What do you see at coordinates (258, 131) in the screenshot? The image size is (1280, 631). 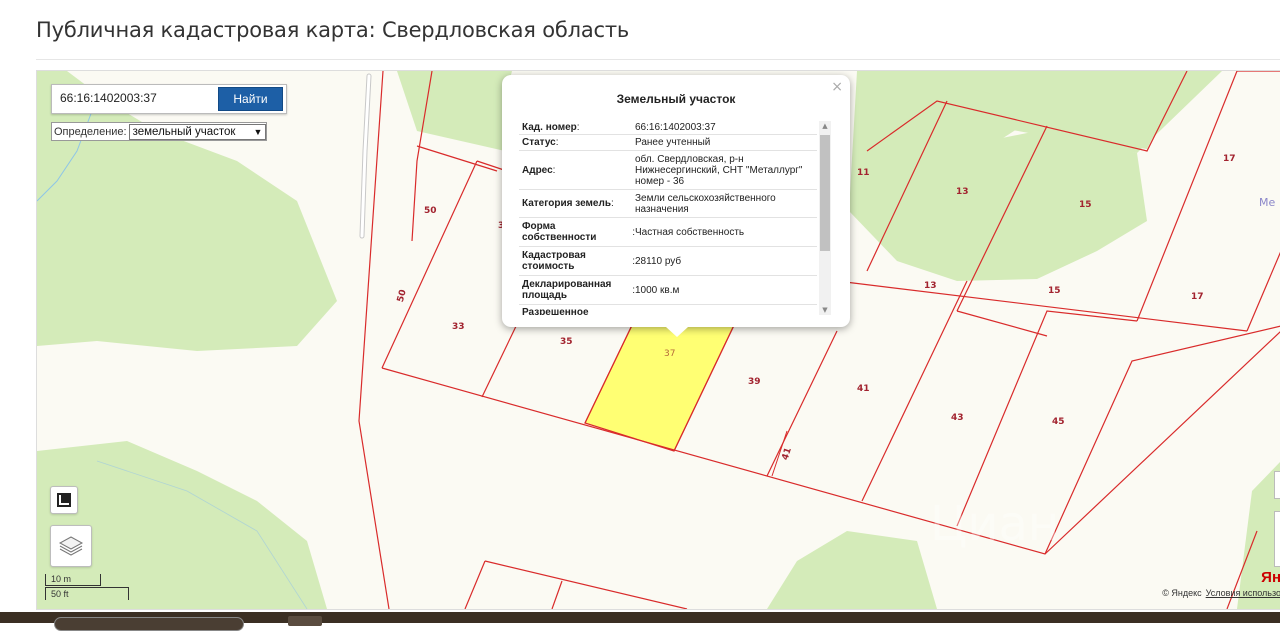 I see `chevron-down-icon: ▼` at bounding box center [258, 131].